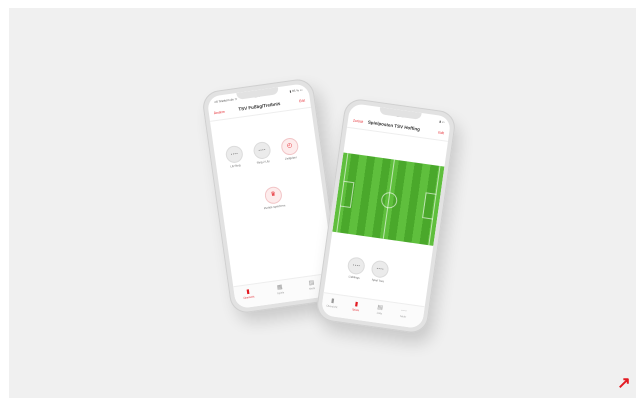  What do you see at coordinates (429, 206) in the screenshot?
I see `pitch-penalty-box-right` at bounding box center [429, 206].